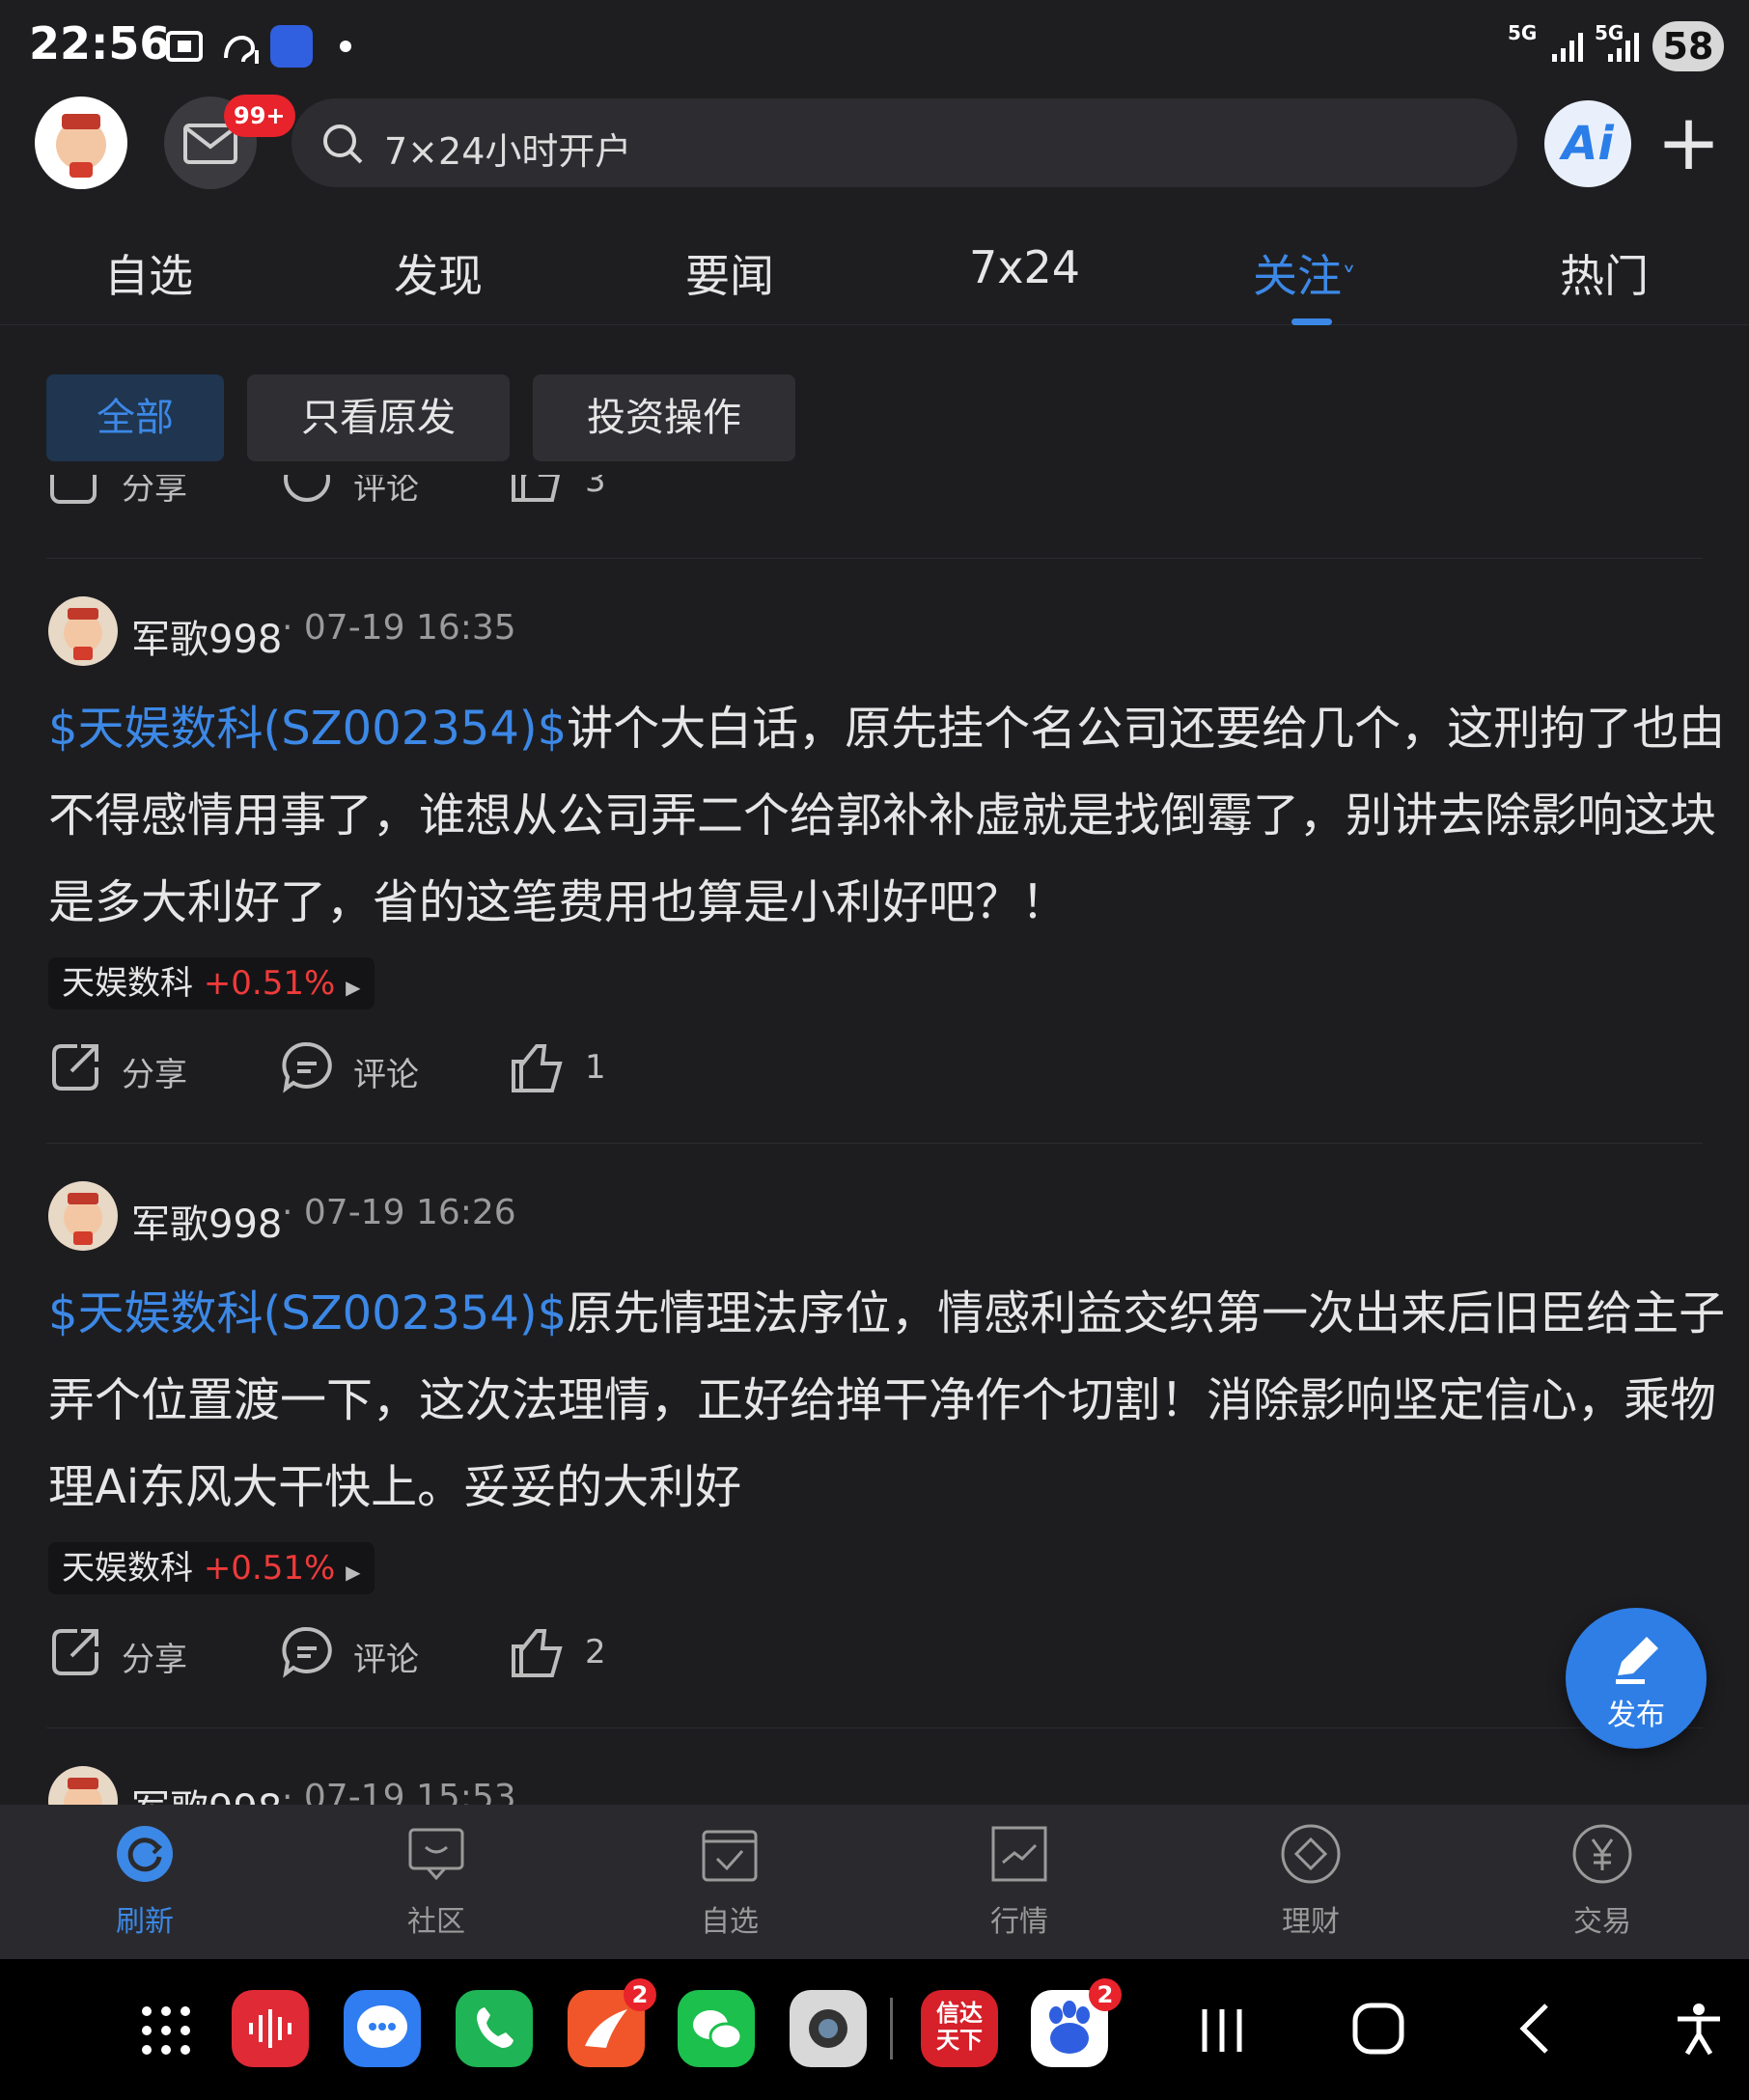 This screenshot has height=2100, width=1749. Describe the element at coordinates (135, 417) in the screenshot. I see `filter-all: 全部` at that location.